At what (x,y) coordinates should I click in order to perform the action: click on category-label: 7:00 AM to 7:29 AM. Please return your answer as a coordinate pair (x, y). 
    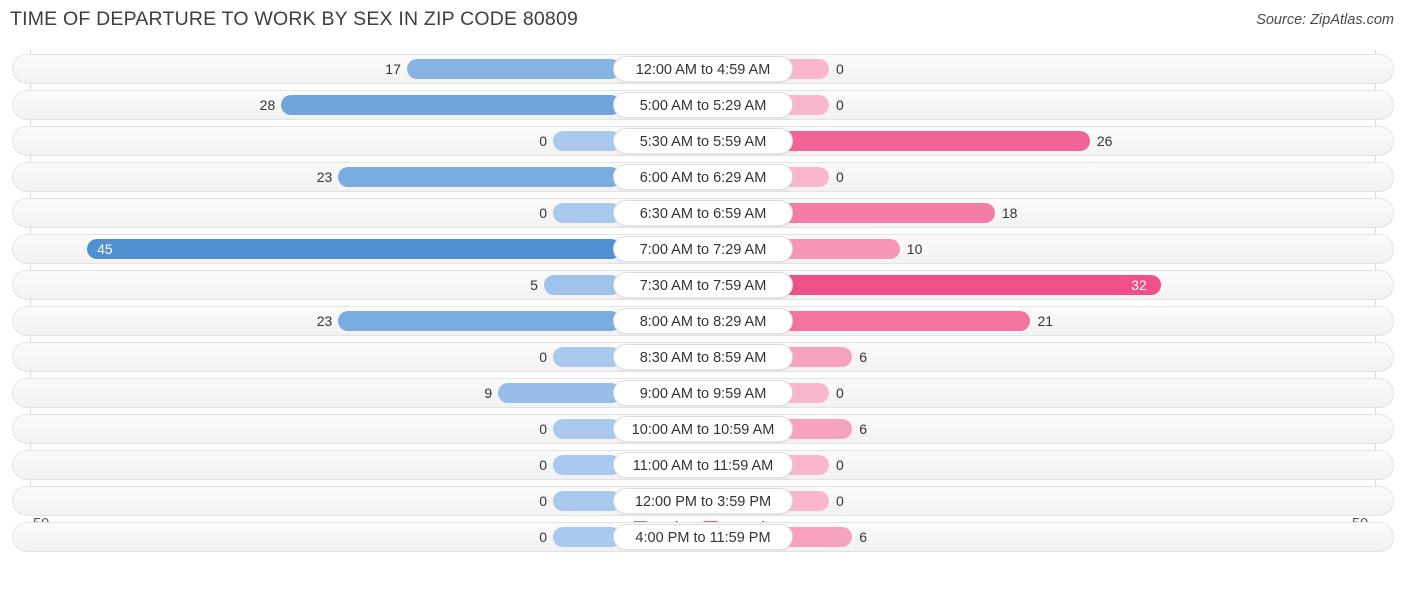
    Looking at the image, I should click on (703, 249).